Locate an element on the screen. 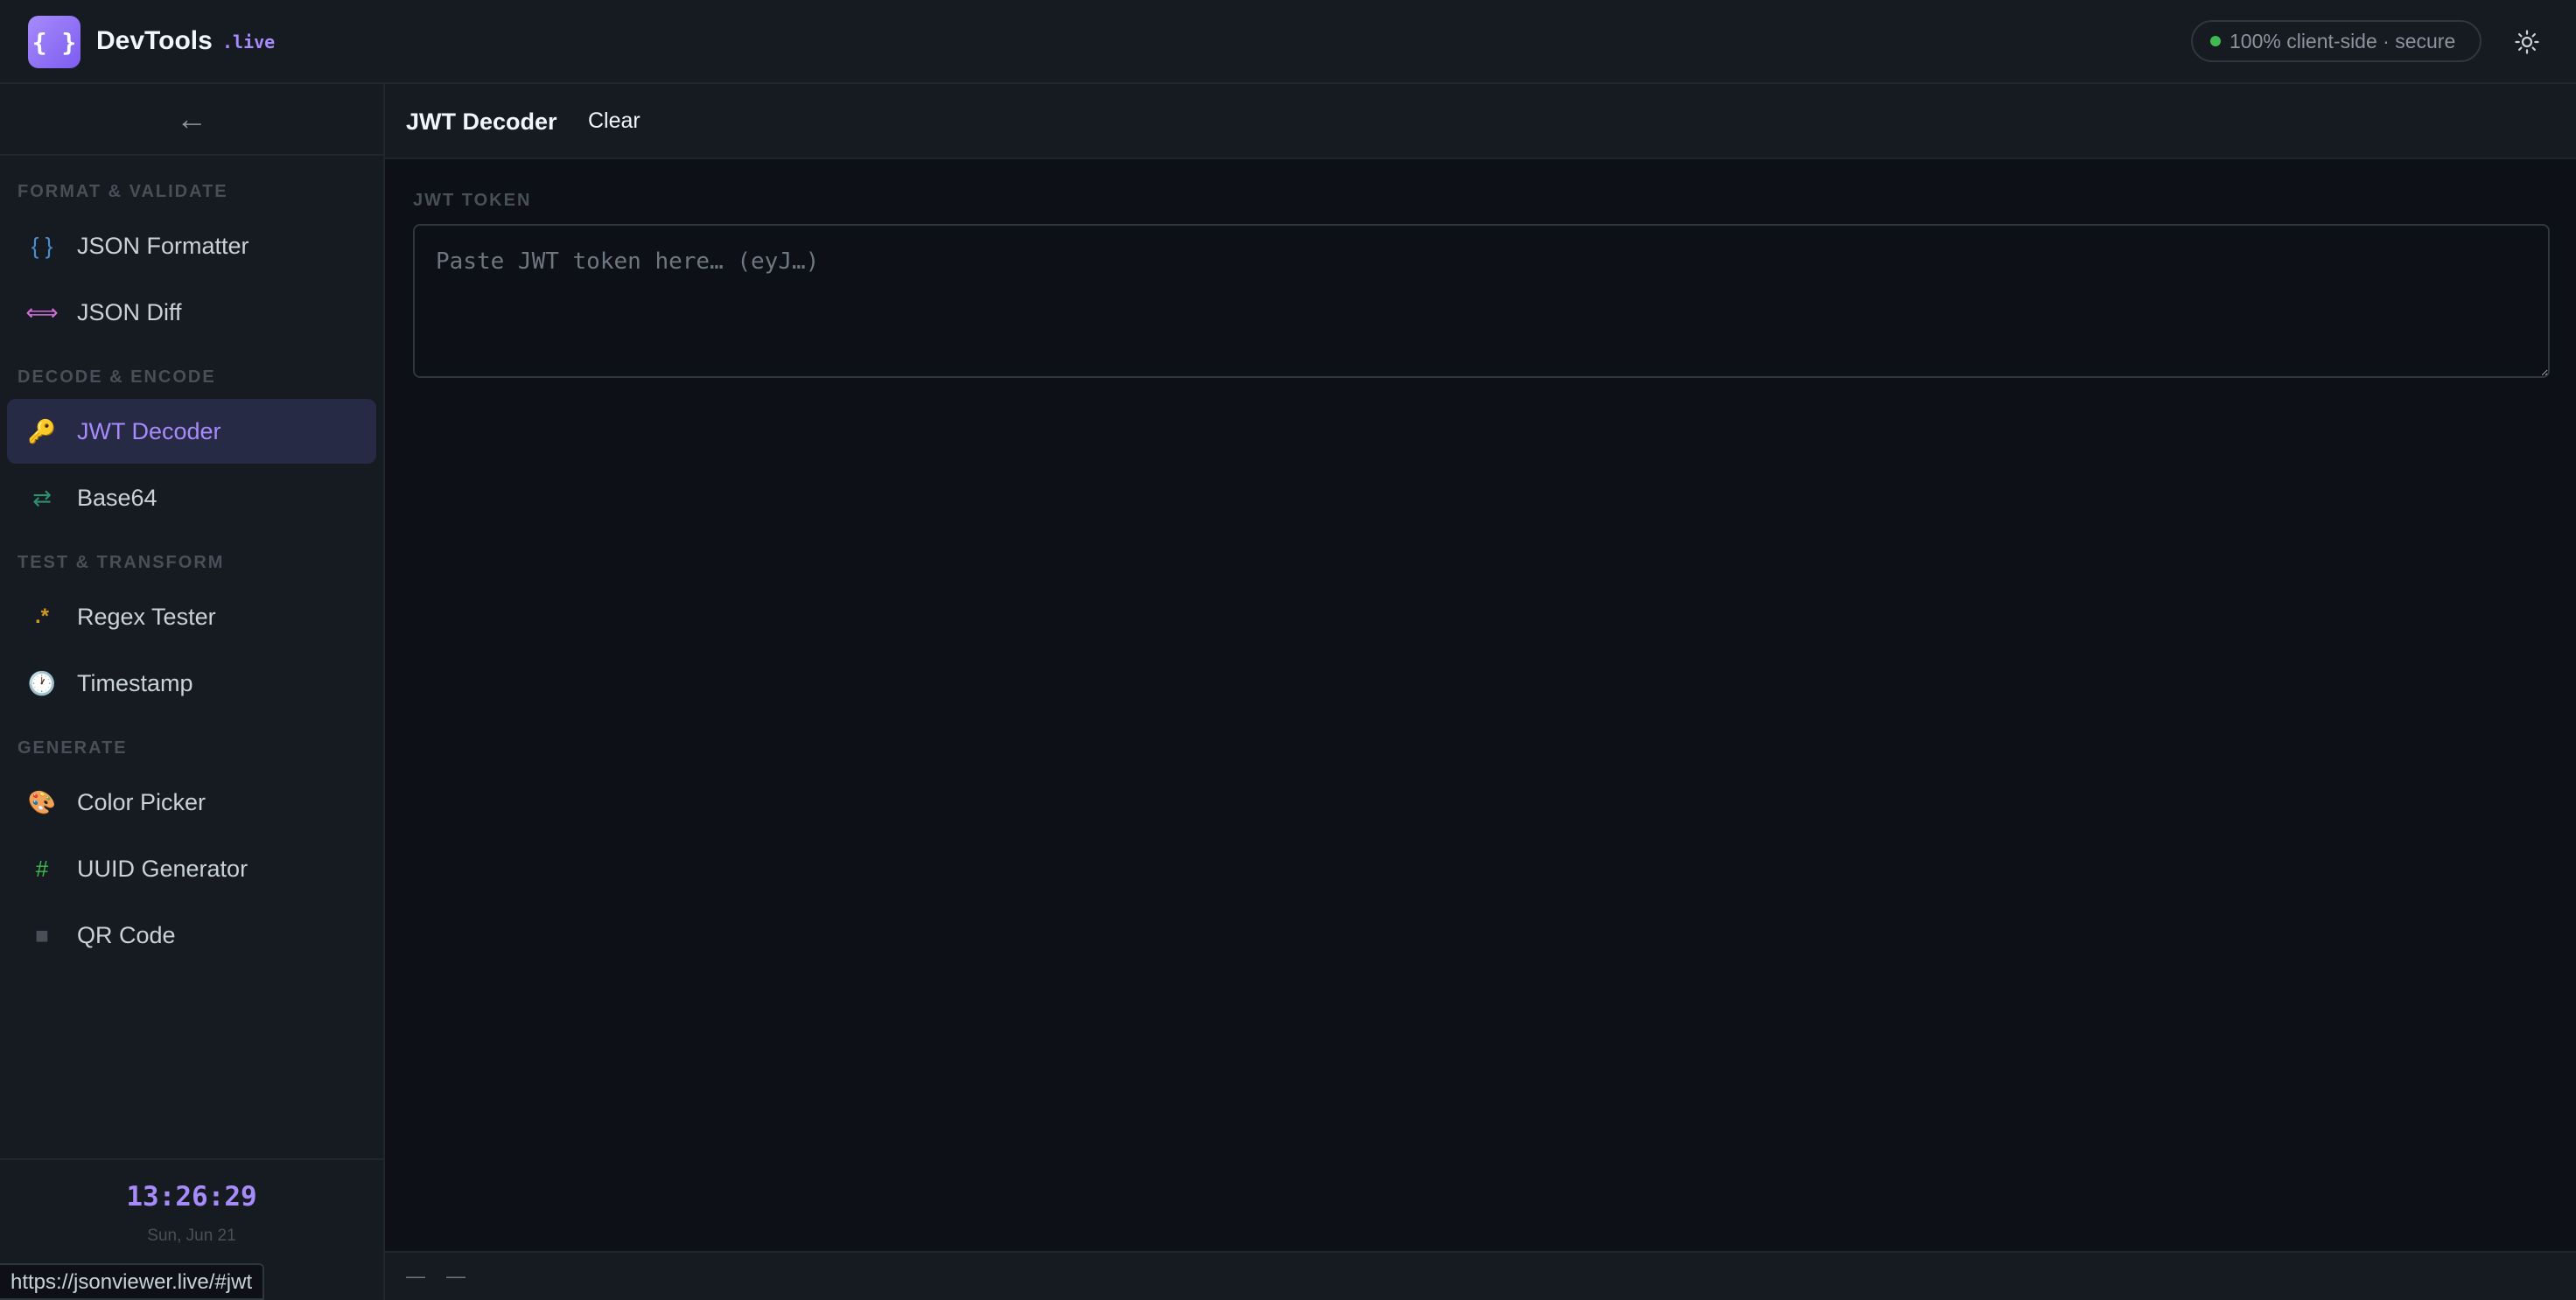 The image size is (2576, 1300). sidebar-item-color-picker: 🎨 Color Picker is located at coordinates (191, 802).